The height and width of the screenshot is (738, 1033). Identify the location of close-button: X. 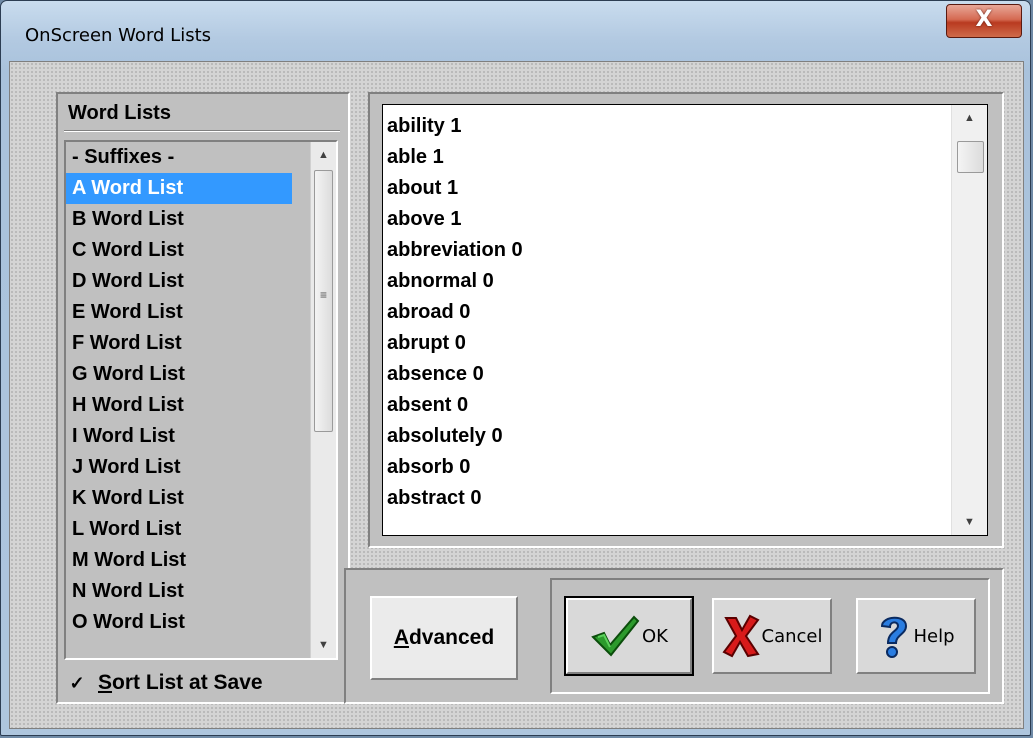
(984, 21).